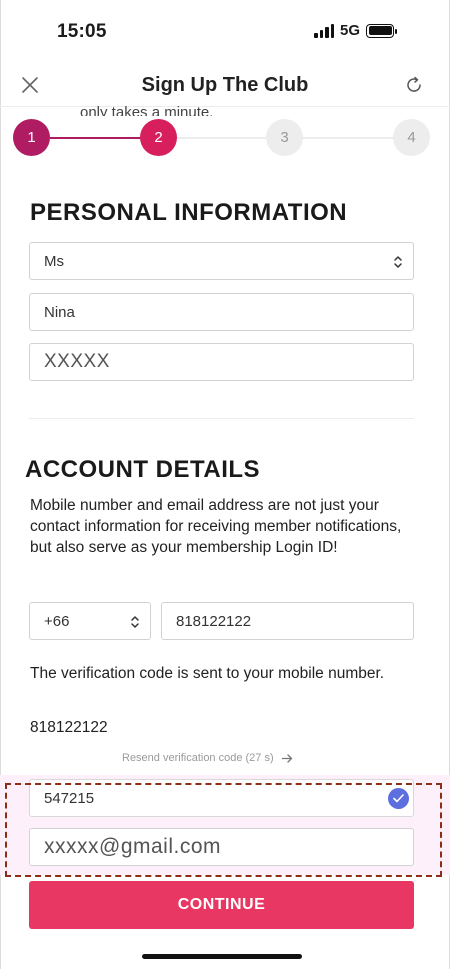 The height and width of the screenshot is (969, 450). Describe the element at coordinates (77, 361) in the screenshot. I see `last-name-value: XXXXX` at that location.